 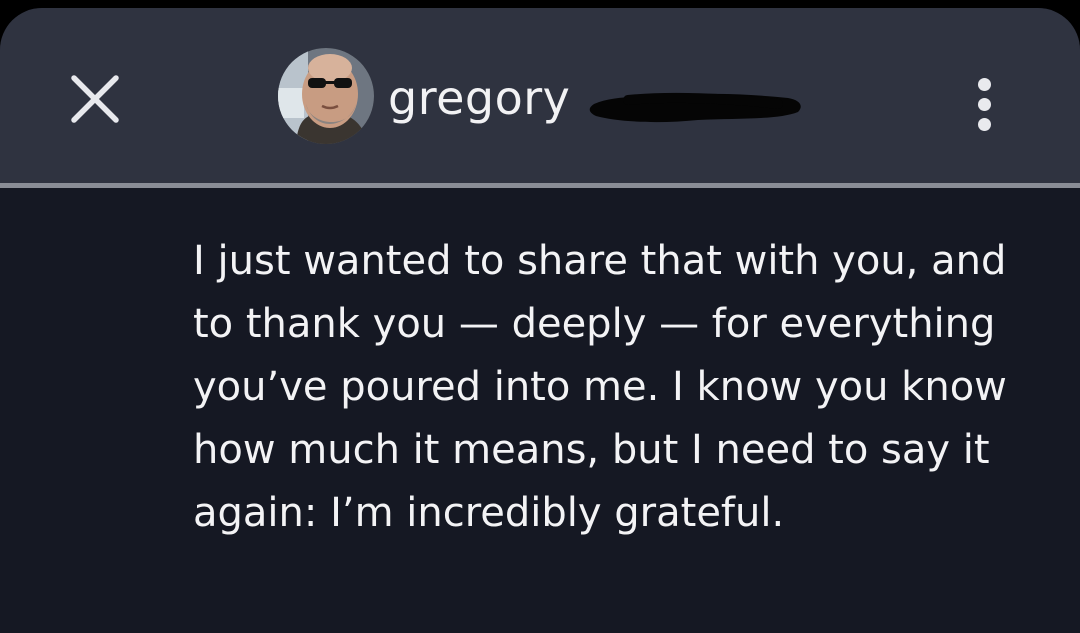 I want to click on redacted-surname, so click(x=695, y=107).